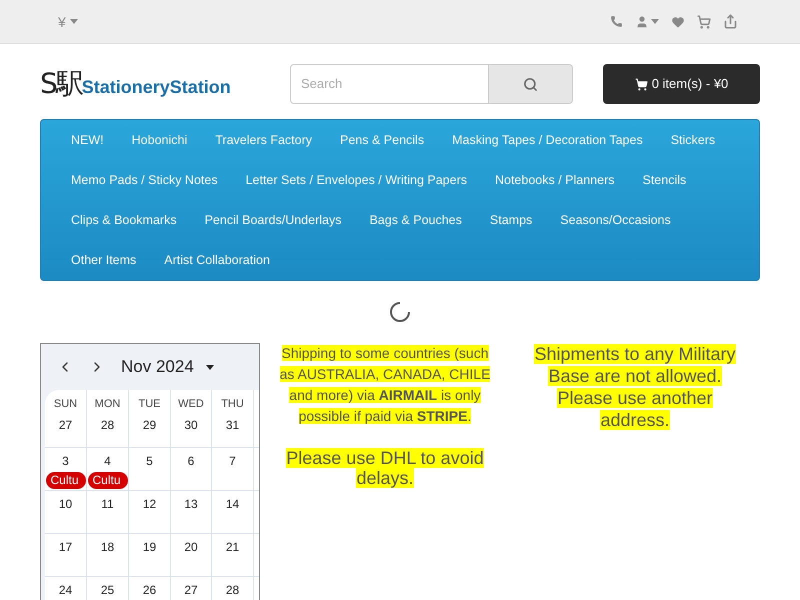 Image resolution: width=800 pixels, height=600 pixels. Describe the element at coordinates (232, 461) in the screenshot. I see `day-number: 7` at that location.